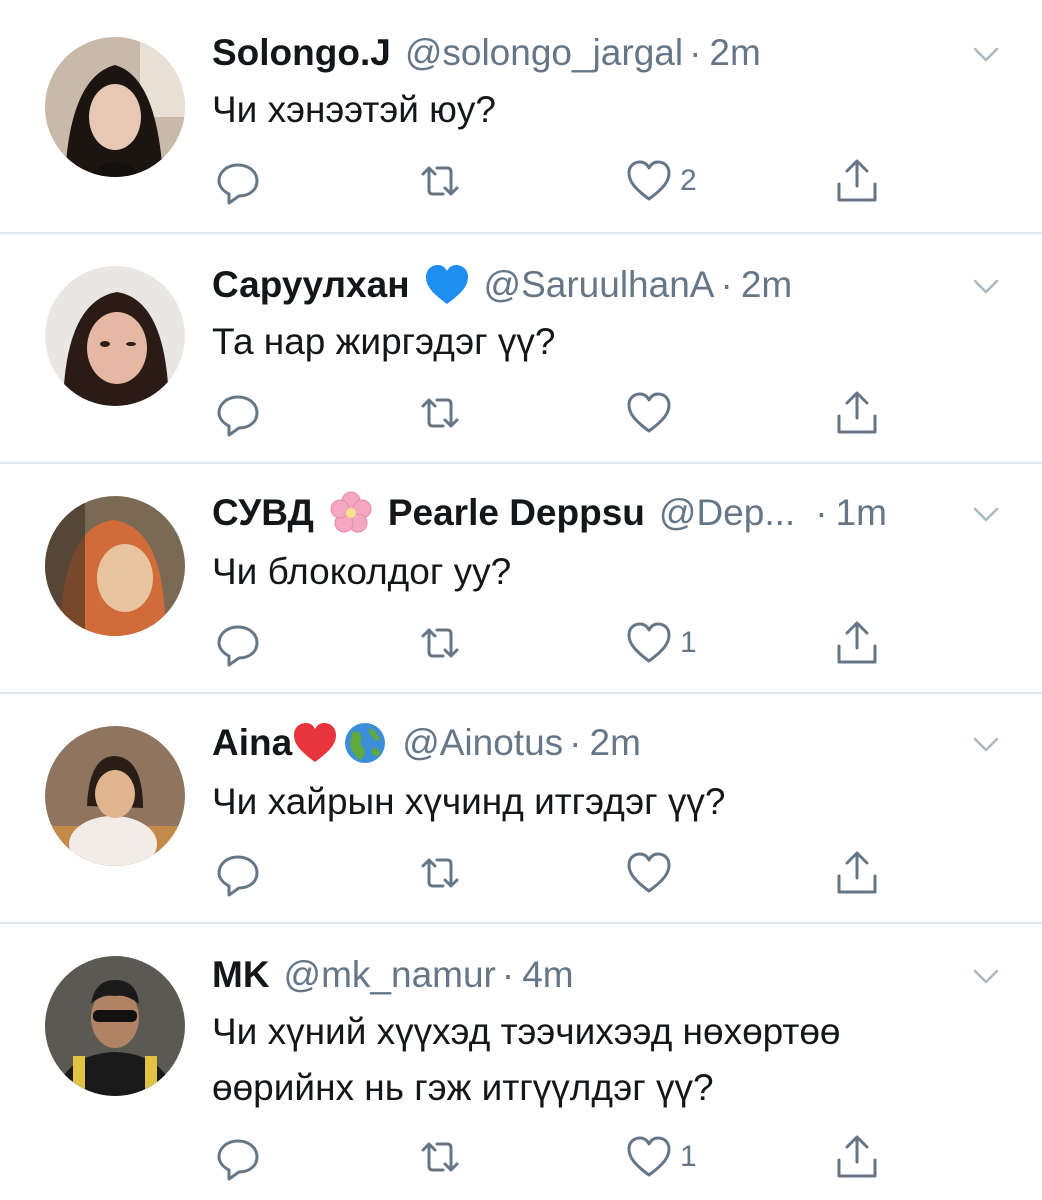 This screenshot has width=1042, height=1200. What do you see at coordinates (362, 571) in the screenshot?
I see `tweet-text: Чи блоколдог уу?` at bounding box center [362, 571].